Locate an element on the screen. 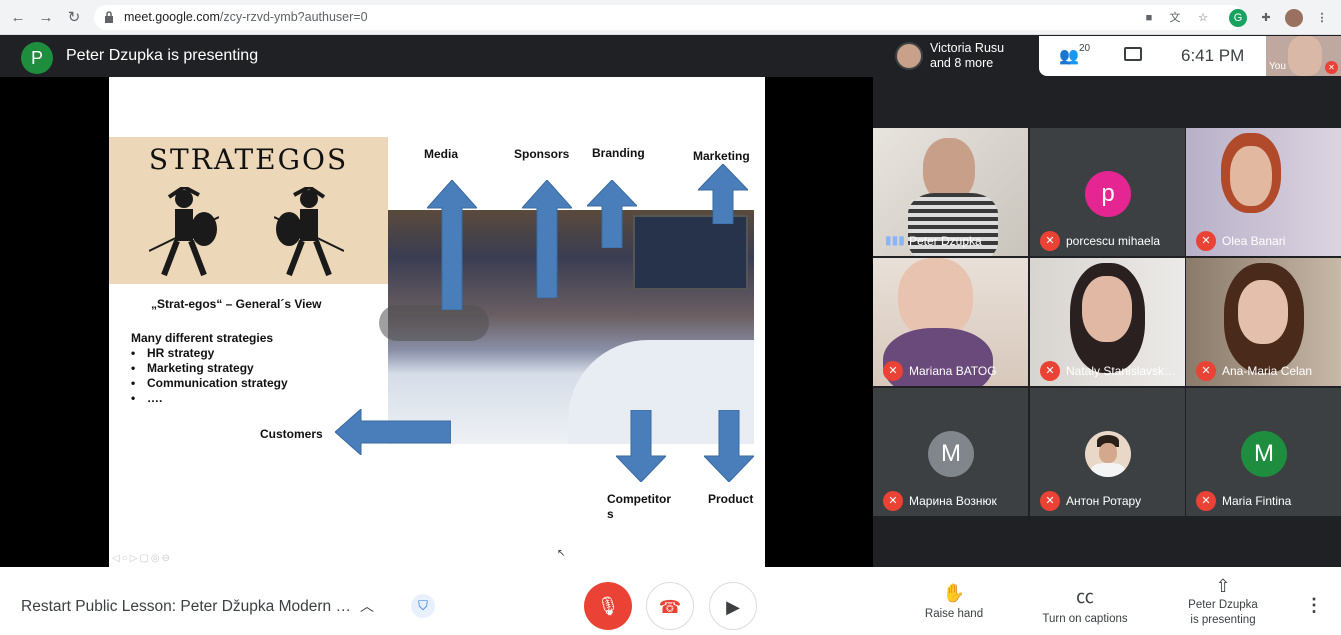 The image size is (1341, 635). url-path: /zcy-rzvd-ymb?authuser=0 is located at coordinates (293, 17).